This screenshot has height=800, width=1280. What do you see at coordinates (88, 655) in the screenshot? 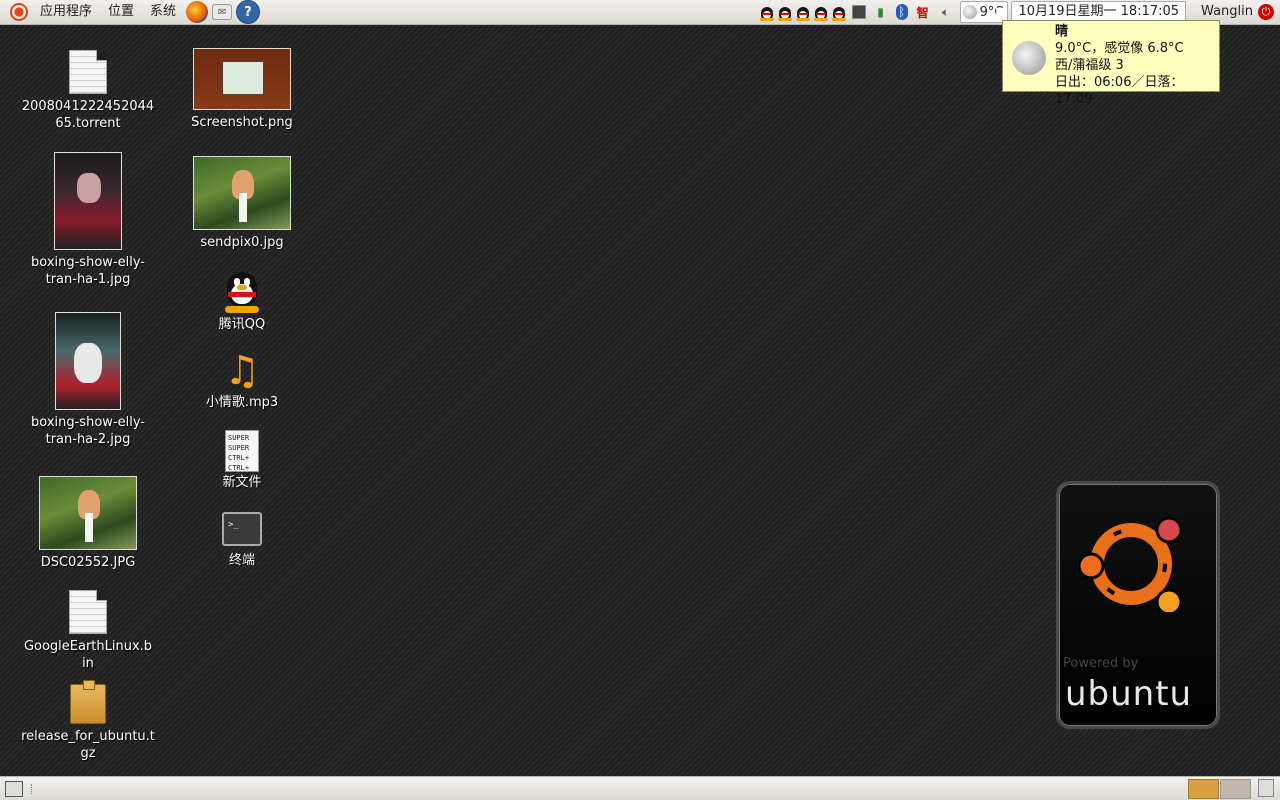
I see `icon-label: GoogleEarthLinux.bin` at bounding box center [88, 655].